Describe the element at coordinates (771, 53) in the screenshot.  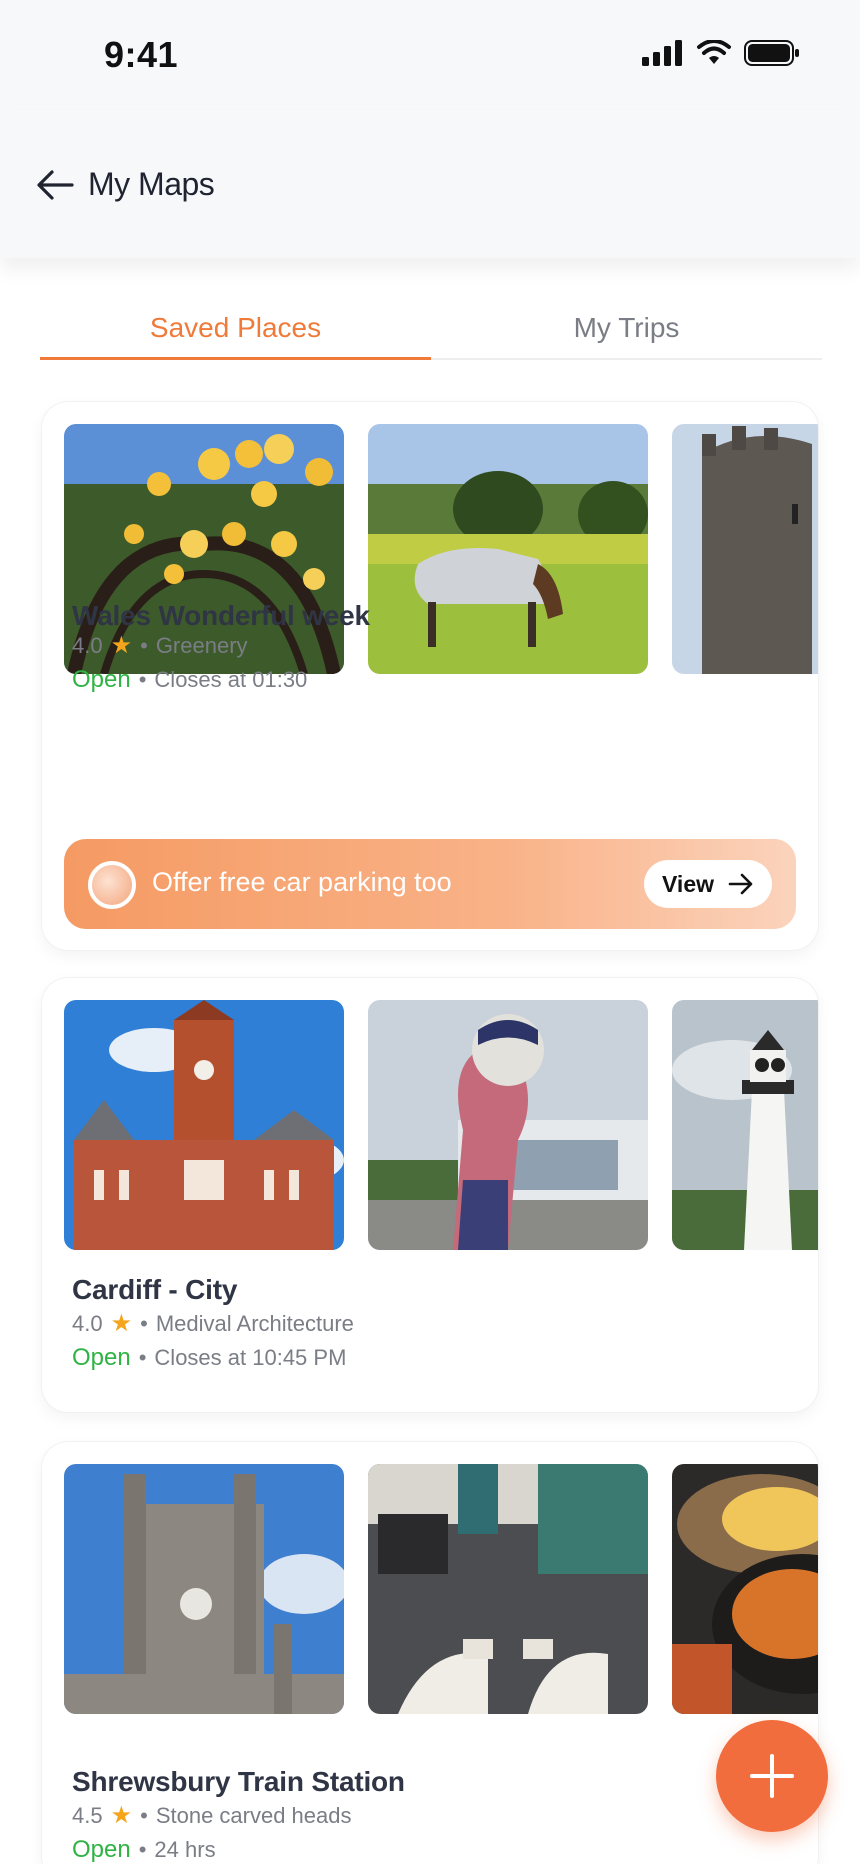
I see `battery-icon` at that location.